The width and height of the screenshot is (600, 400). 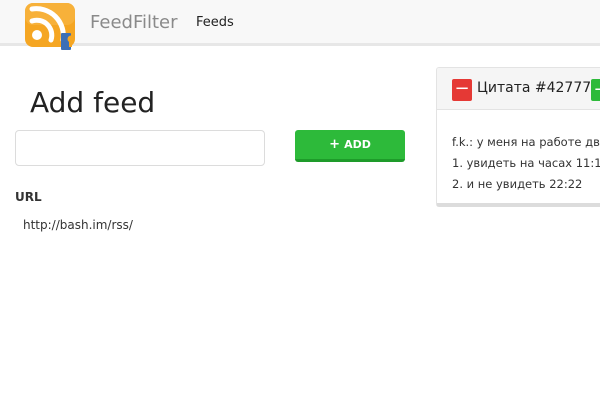 I want to click on rss-feed-icon, so click(x=51, y=27).